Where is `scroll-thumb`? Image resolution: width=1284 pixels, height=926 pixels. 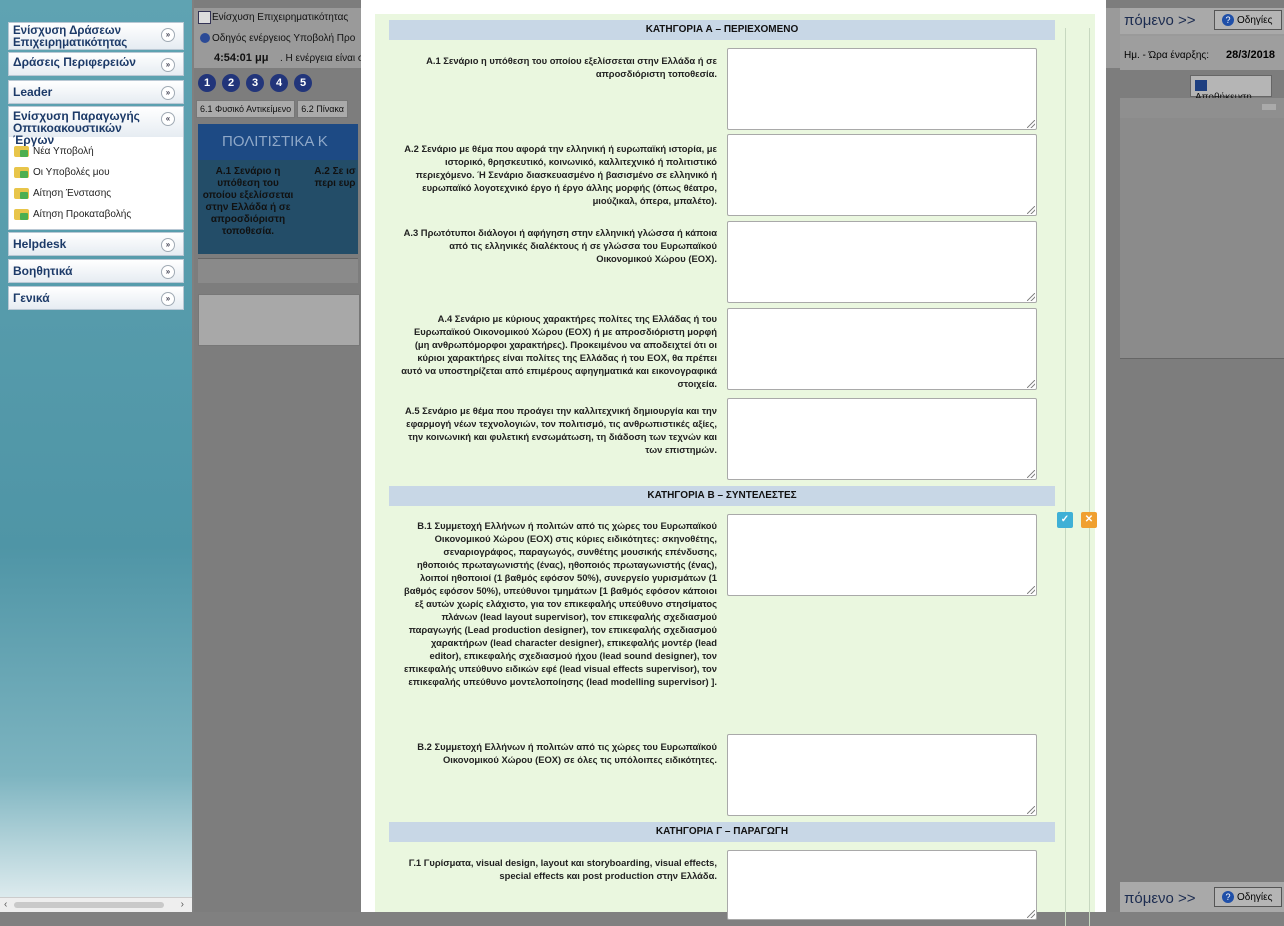
scroll-thumb is located at coordinates (89, 905).